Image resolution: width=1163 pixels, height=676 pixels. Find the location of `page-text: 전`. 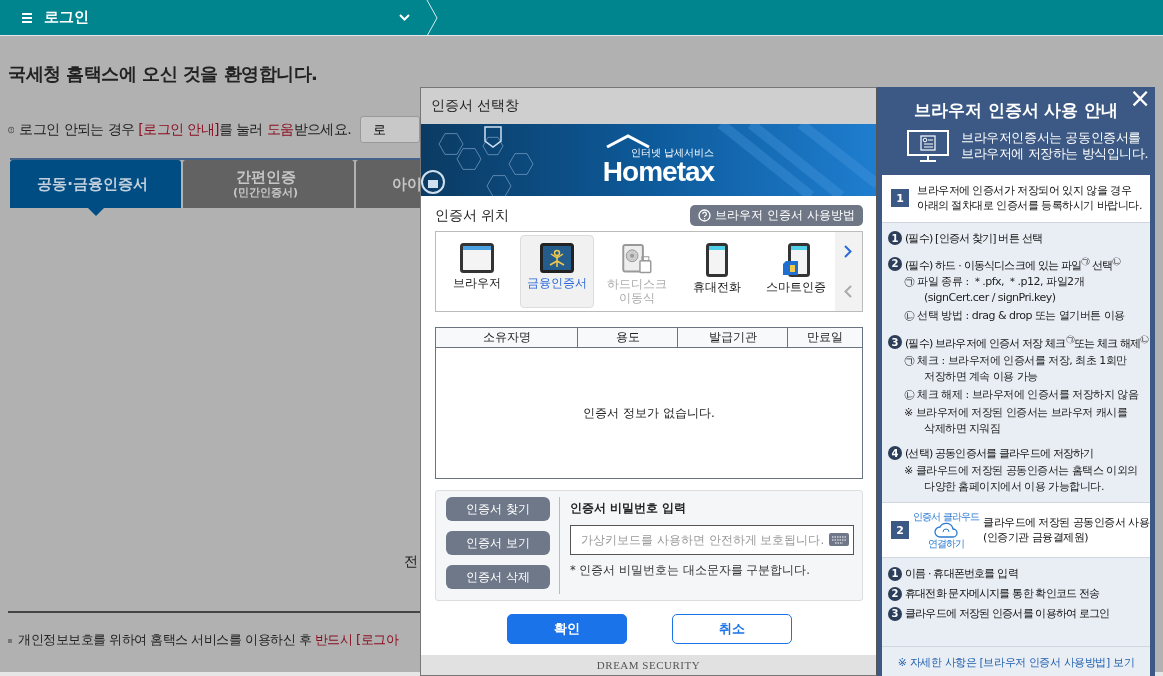

page-text: 전 is located at coordinates (411, 562).